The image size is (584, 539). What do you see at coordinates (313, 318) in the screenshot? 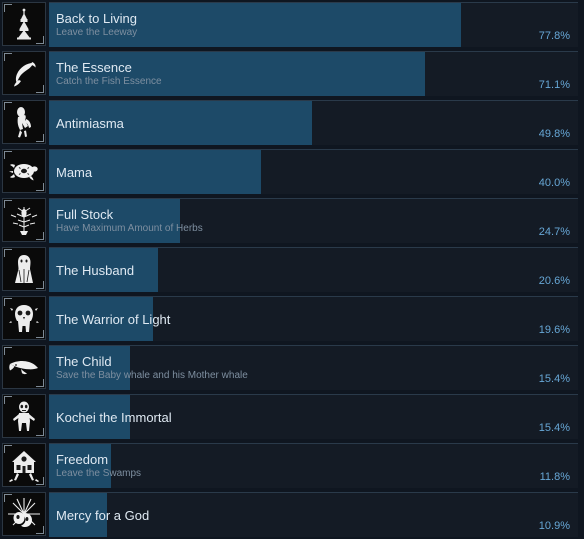
I see `achievement-progress-bar: The Warrior of Light 19.6%` at bounding box center [313, 318].